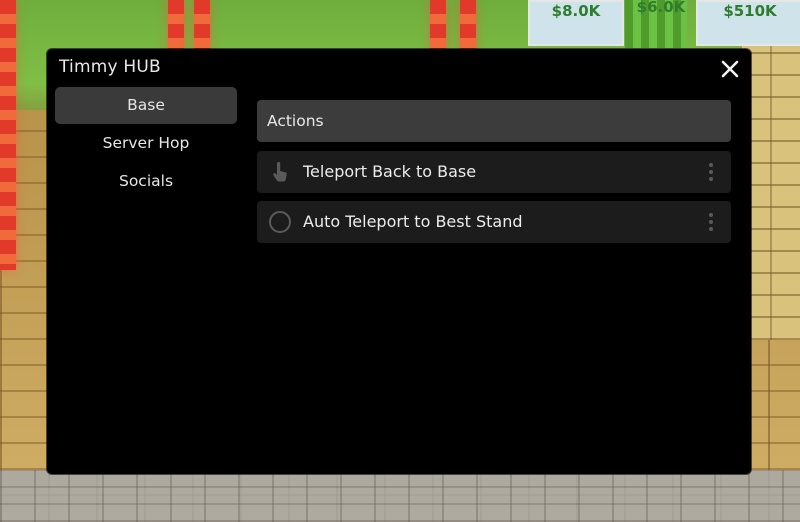 This screenshot has width=800, height=522. What do you see at coordinates (399, 68) in the screenshot?
I see `title-bar: Timmy HUB` at bounding box center [399, 68].